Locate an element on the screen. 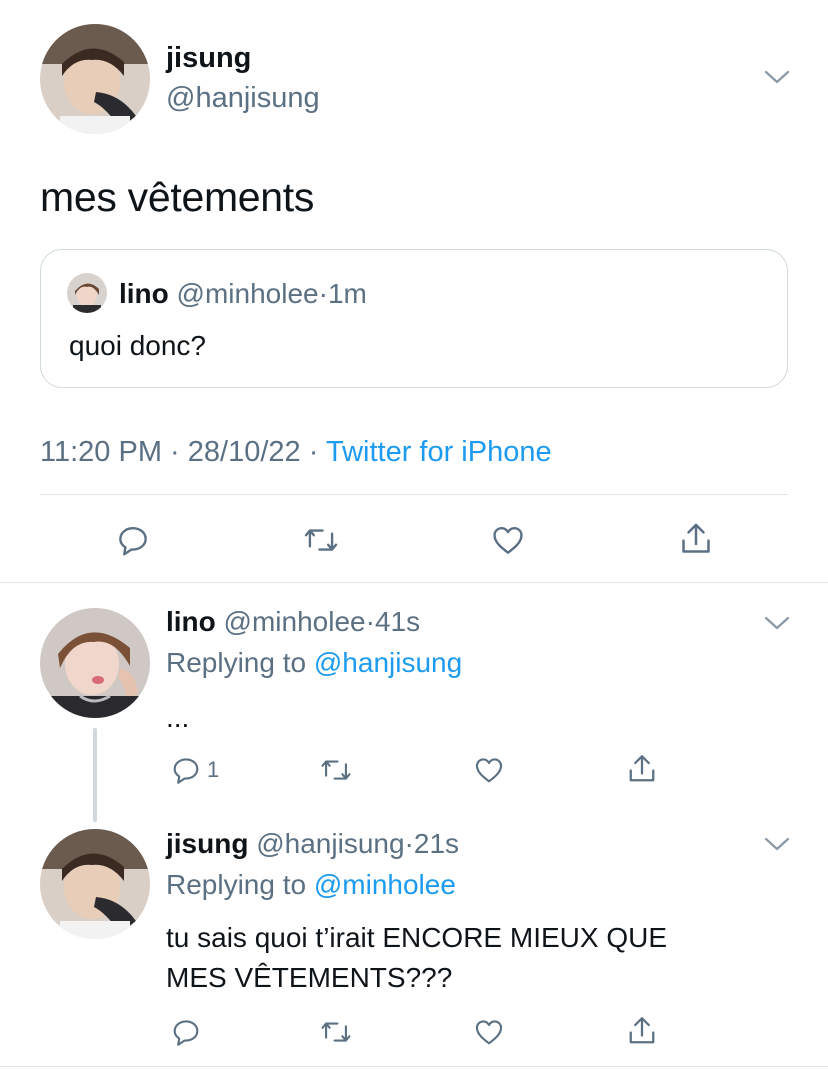 Image resolution: width=828 pixels, height=1070 pixels. reply-time: 21s is located at coordinates (436, 843).